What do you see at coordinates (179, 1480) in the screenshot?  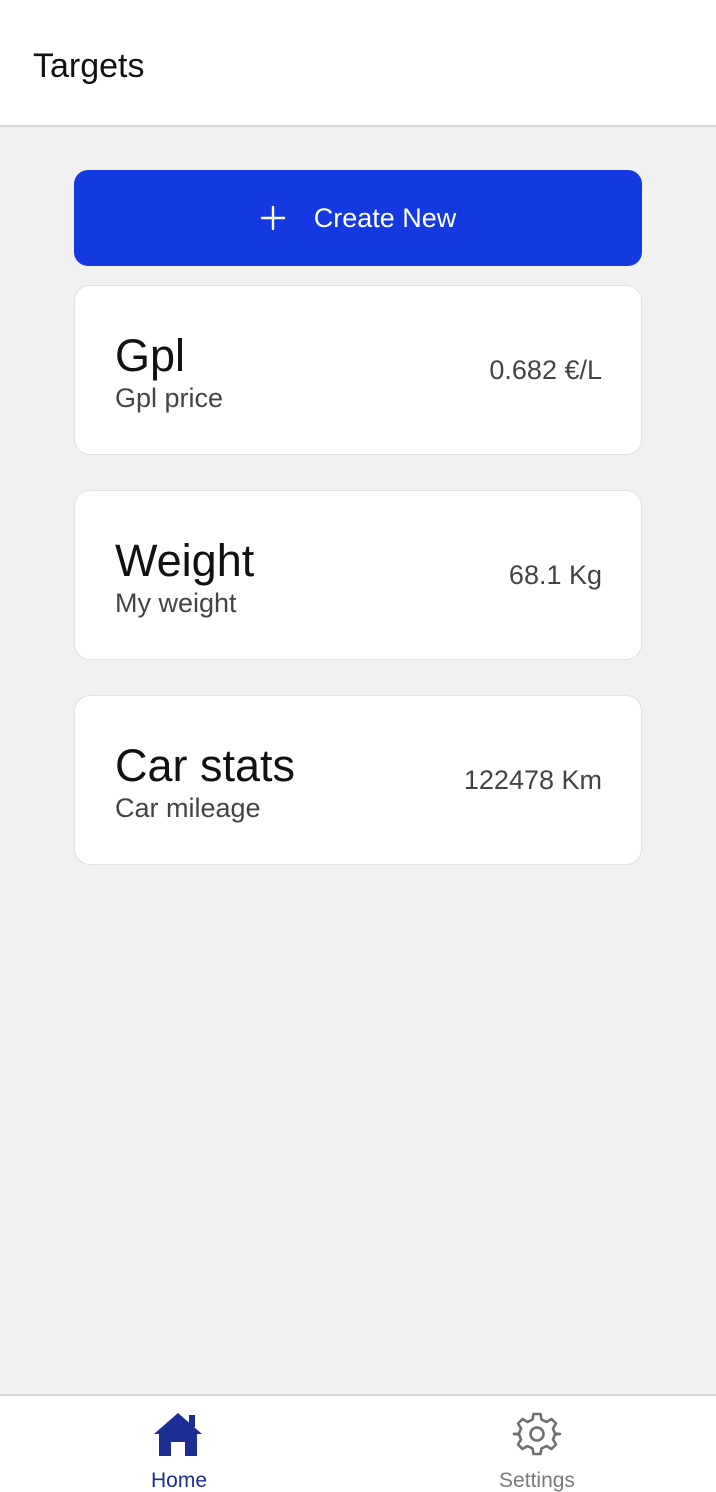 I see `tab-home-label: Home` at bounding box center [179, 1480].